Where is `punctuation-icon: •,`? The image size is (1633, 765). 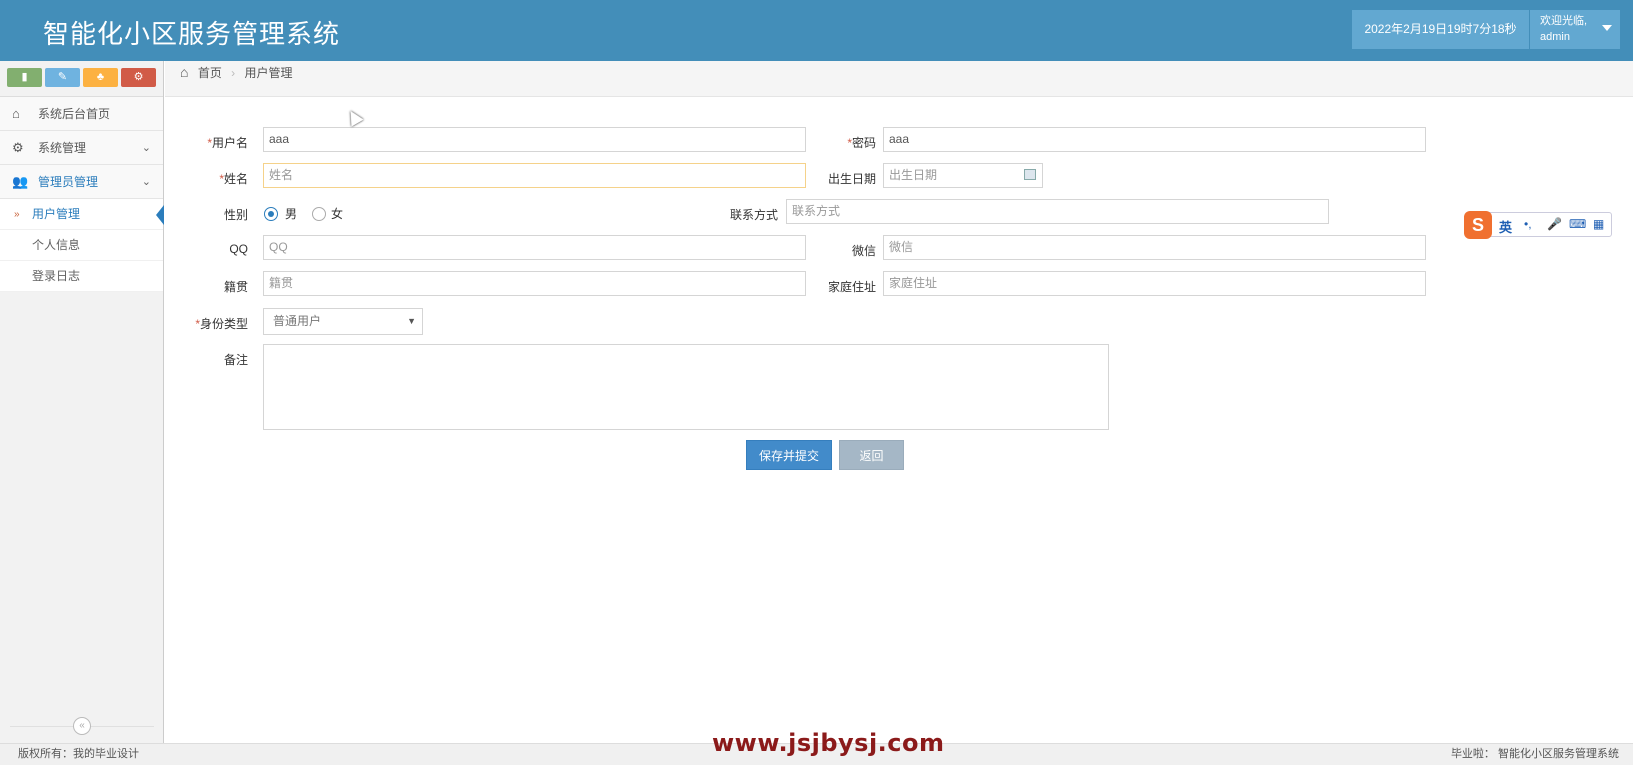
punctuation-icon: •, is located at coordinates (1528, 224).